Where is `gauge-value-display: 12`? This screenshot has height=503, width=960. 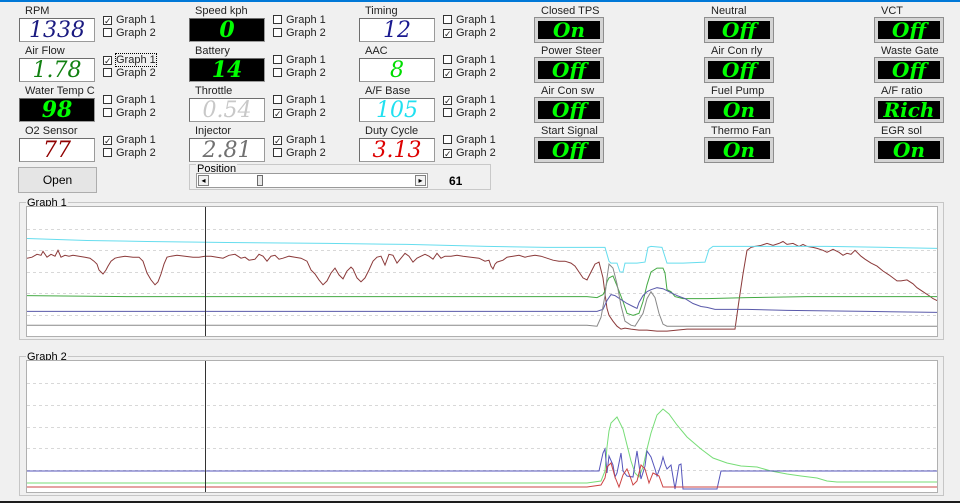 gauge-value-display: 12 is located at coordinates (397, 30).